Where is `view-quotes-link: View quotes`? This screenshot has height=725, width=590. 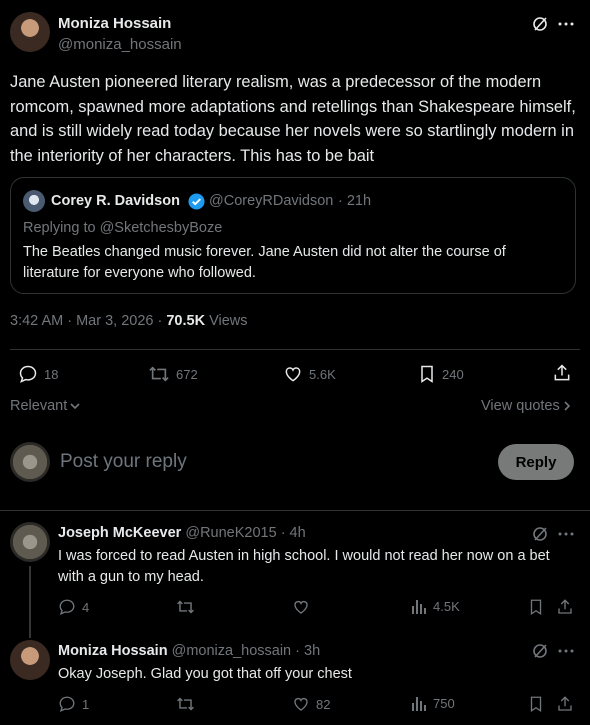 view-quotes-link: View quotes is located at coordinates (526, 406).